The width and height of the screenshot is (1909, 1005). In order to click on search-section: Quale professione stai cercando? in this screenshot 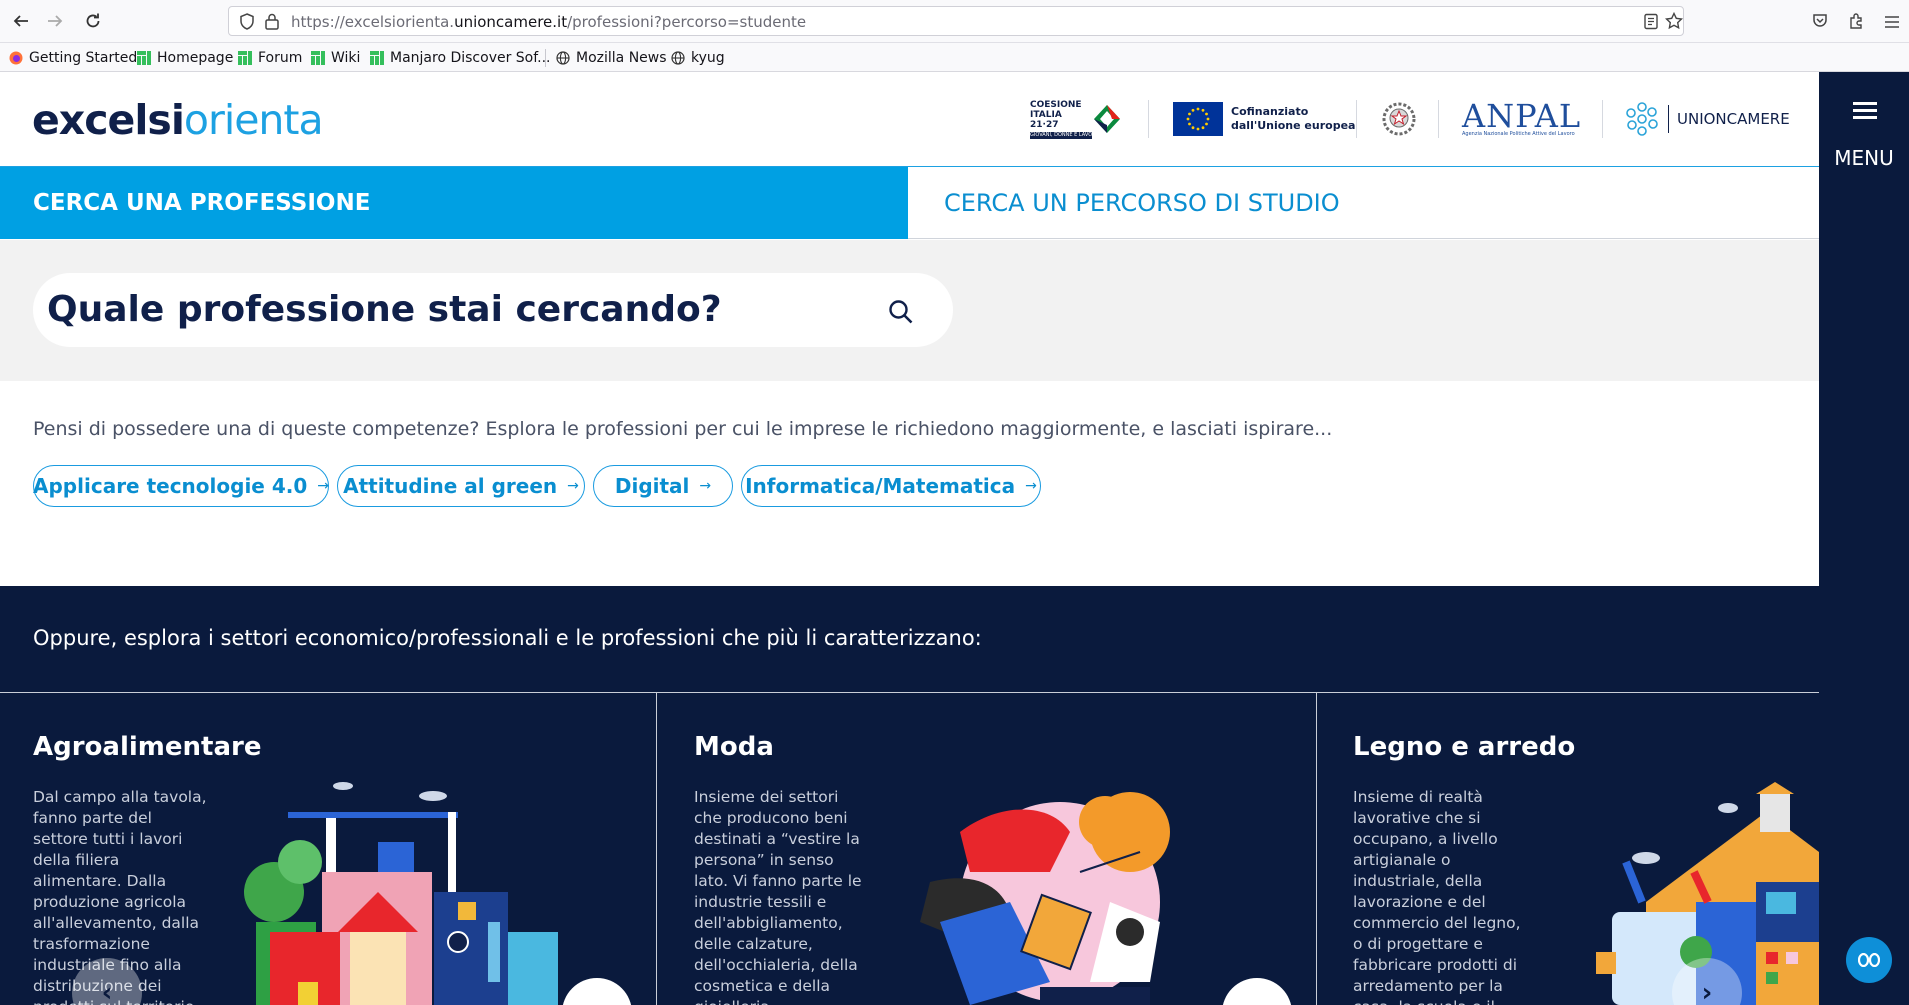, I will do `click(909, 310)`.